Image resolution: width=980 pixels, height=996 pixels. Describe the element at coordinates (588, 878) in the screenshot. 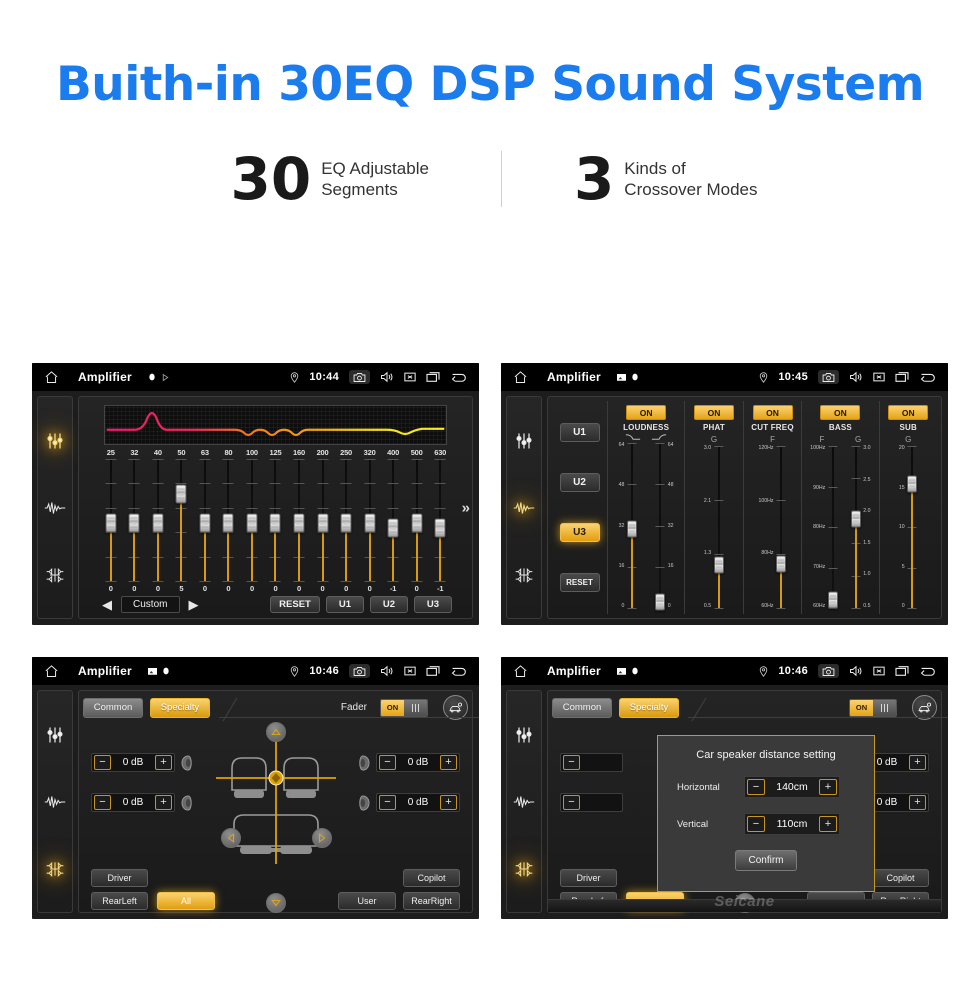

I see `seat-button-driver: Driver` at that location.